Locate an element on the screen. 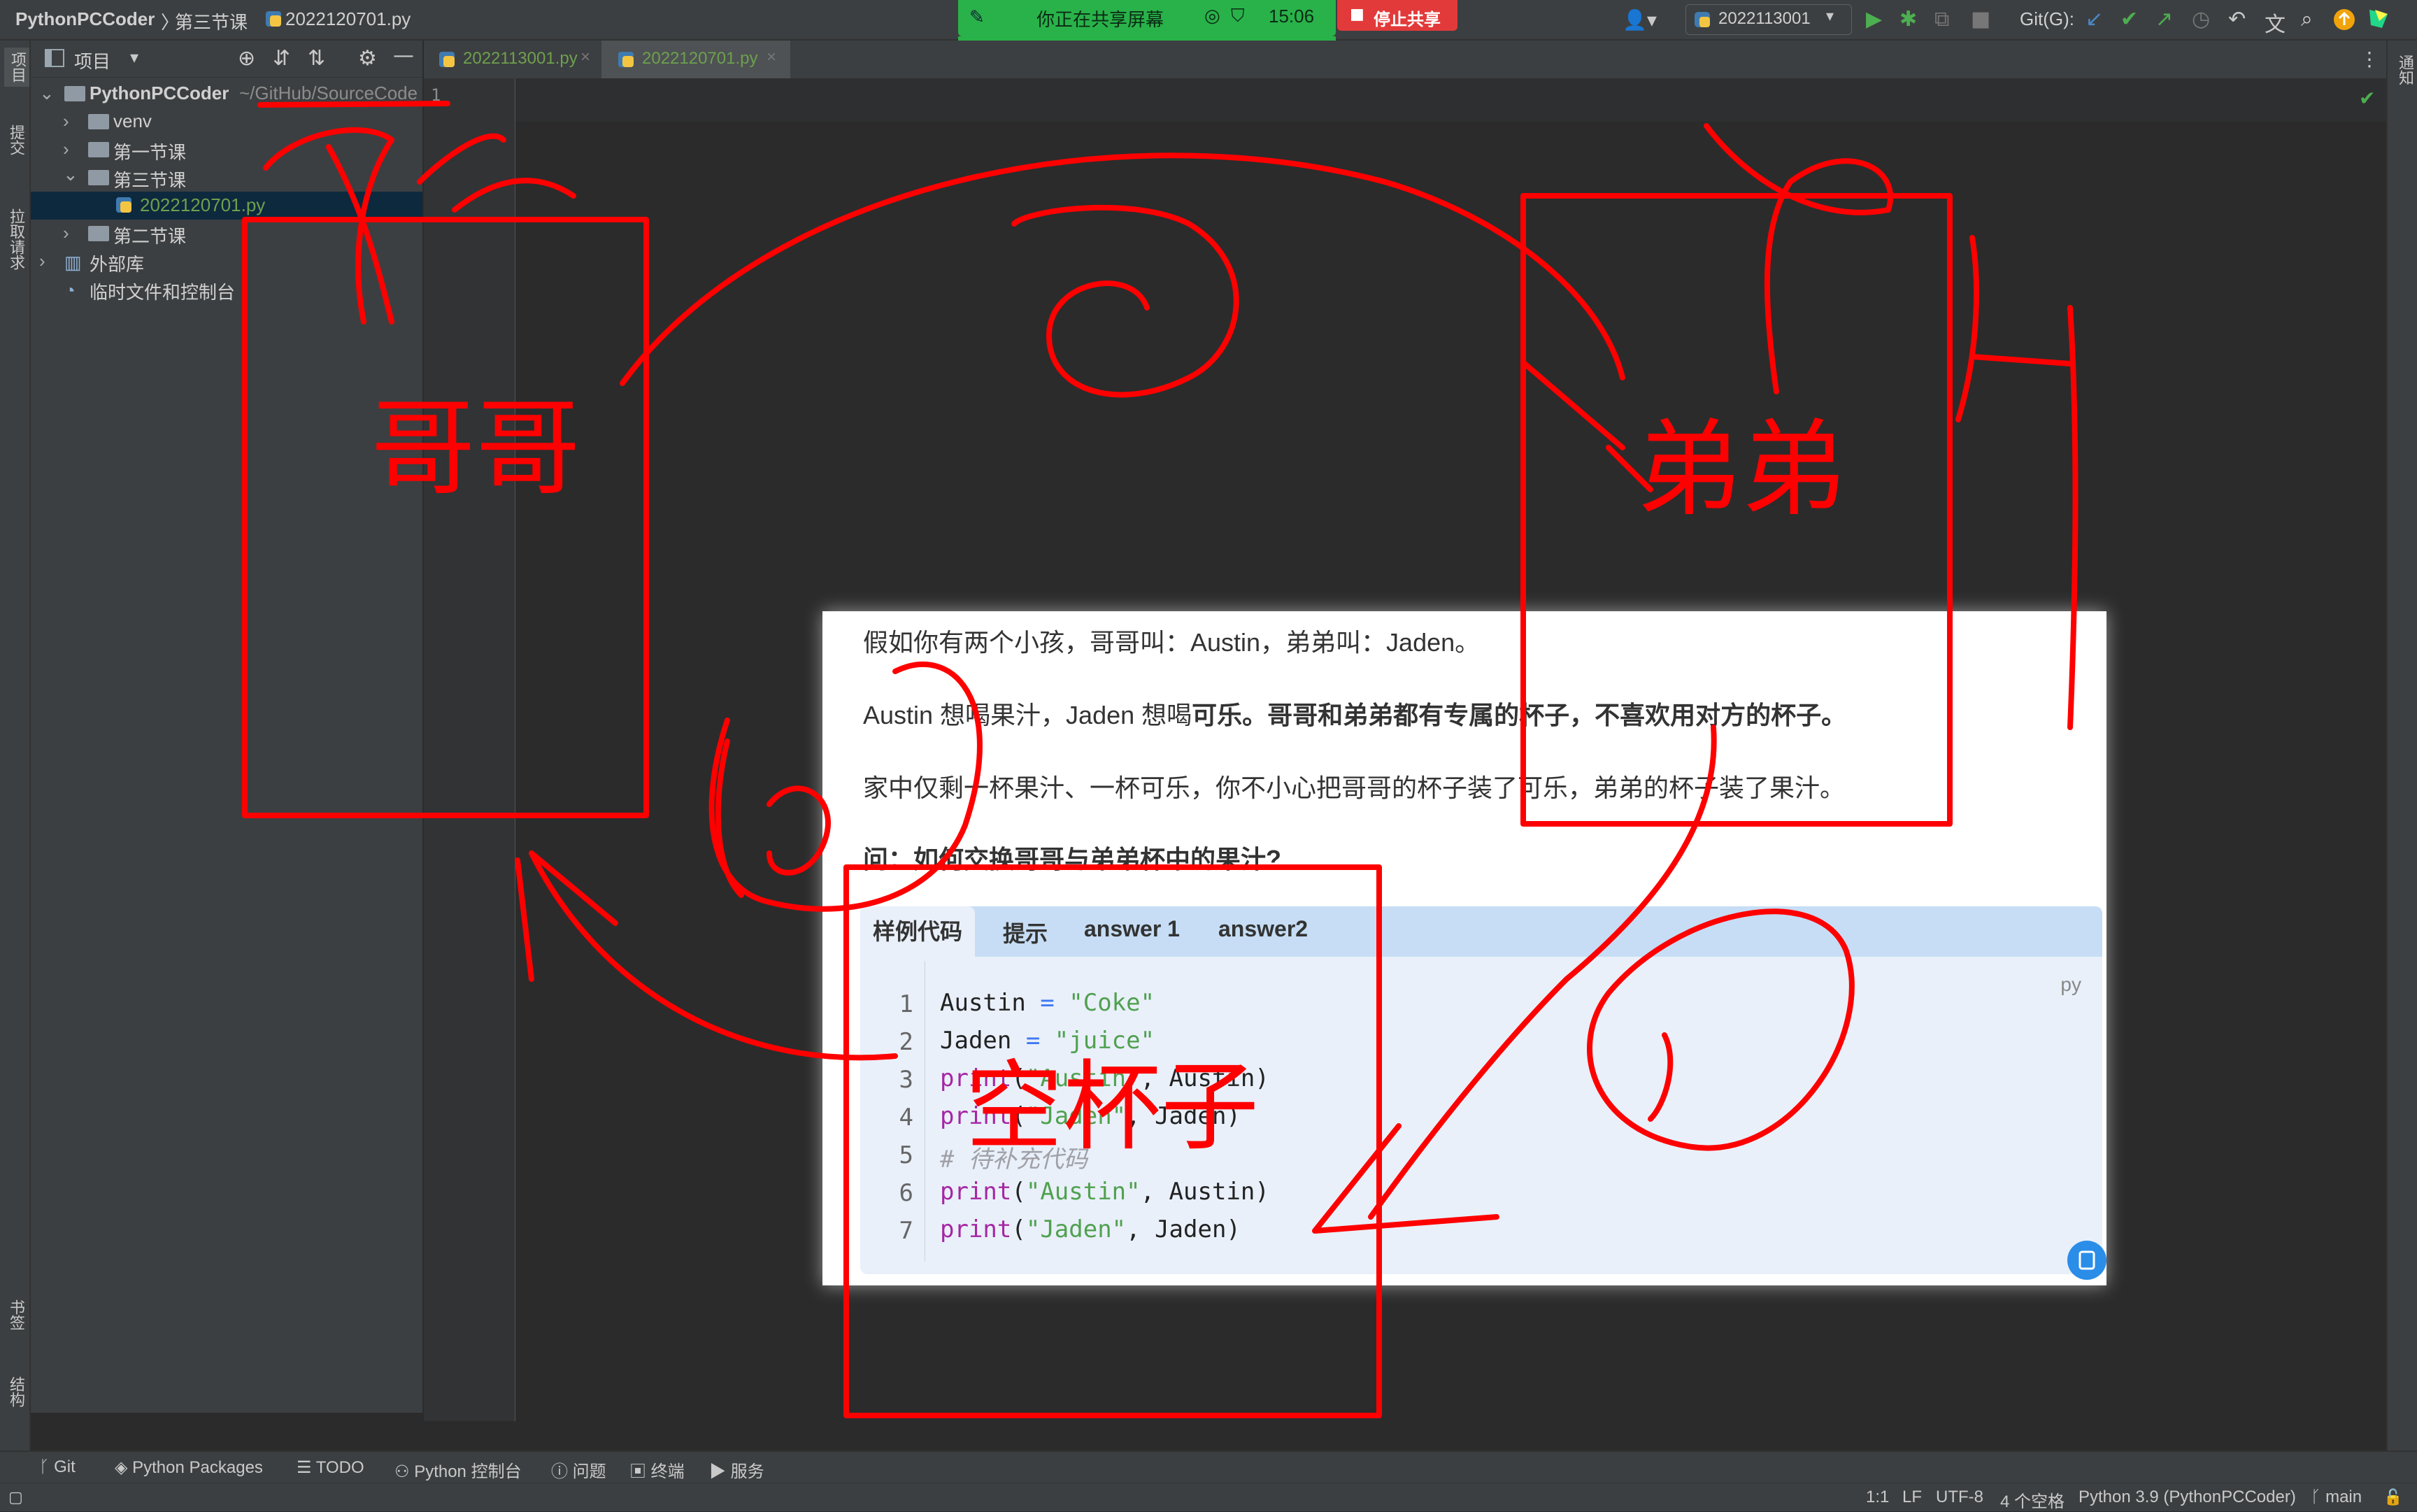 This screenshot has height=1512, width=2417. services-icon: ▶ is located at coordinates (720, 1471).